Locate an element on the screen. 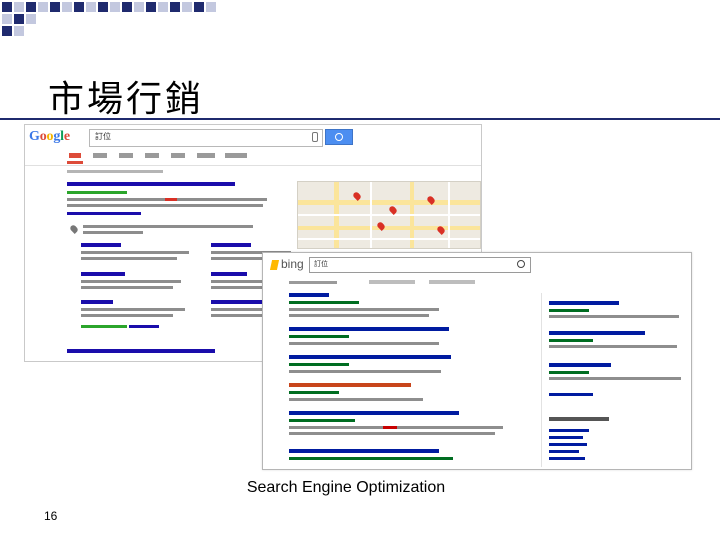 The image size is (720, 540). google-logo-letters: Google is located at coordinates (49, 136).